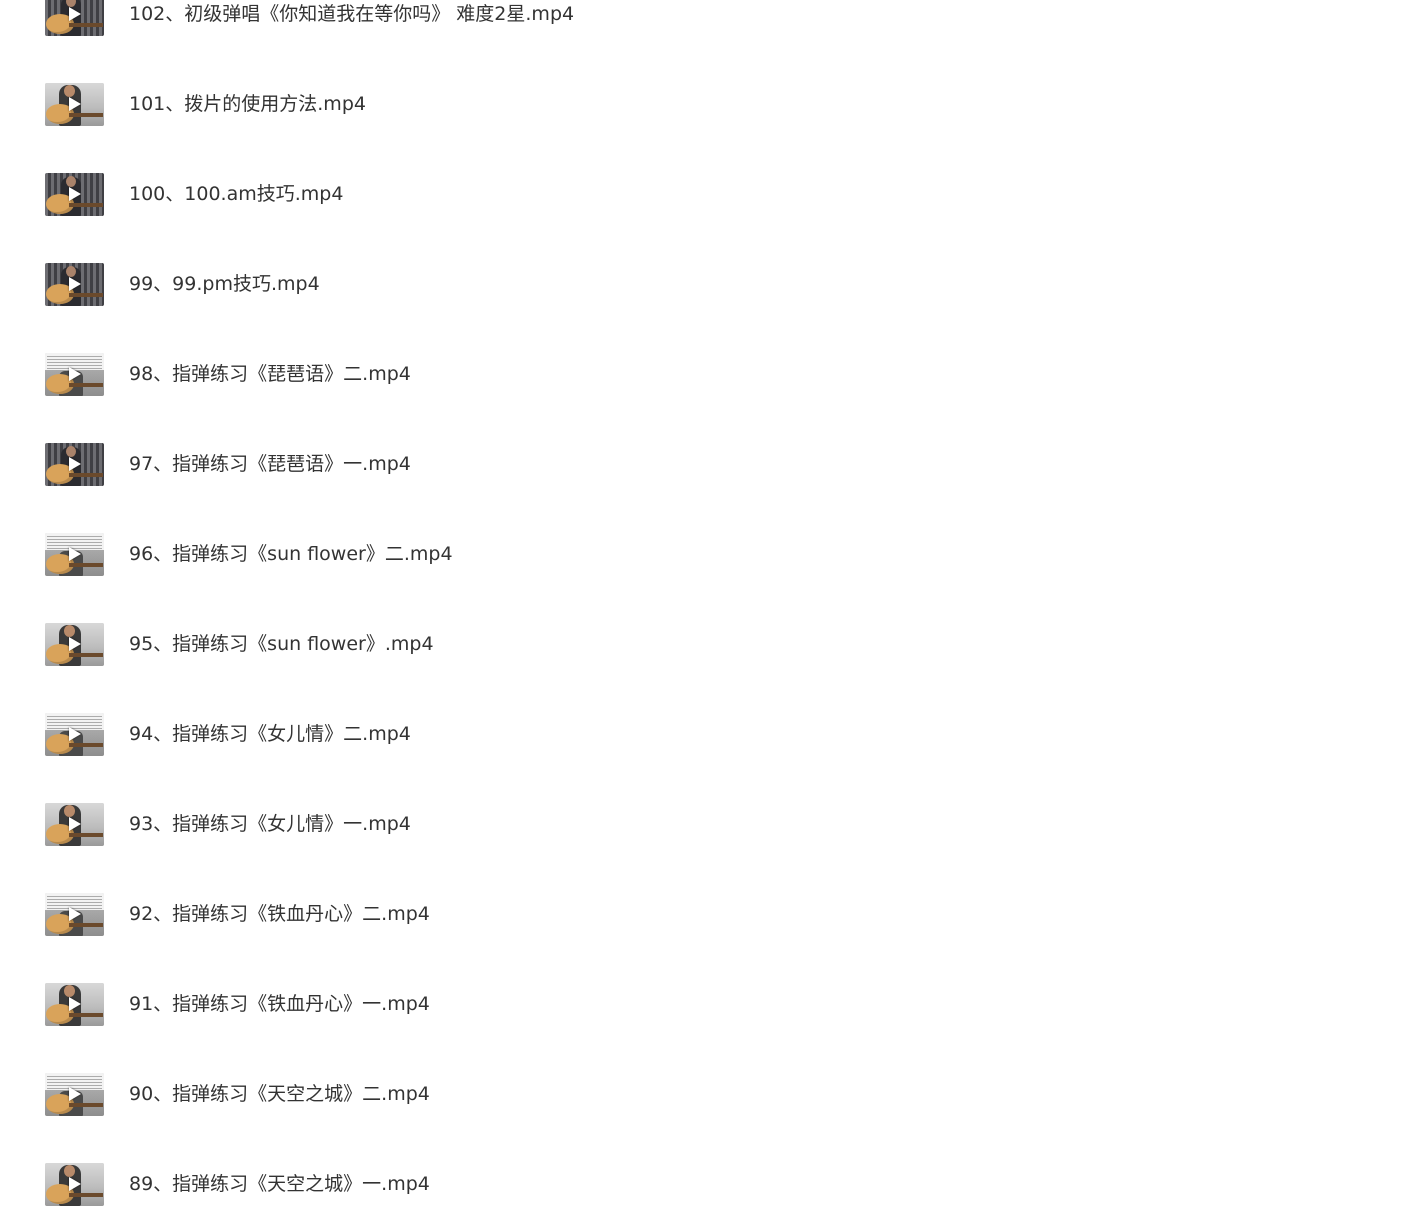 This screenshot has height=1229, width=1405. Describe the element at coordinates (702, 29) in the screenshot. I see `file-row: 102、初级弹唱《你知道我在等你吗》 难度2星.mp4` at that location.